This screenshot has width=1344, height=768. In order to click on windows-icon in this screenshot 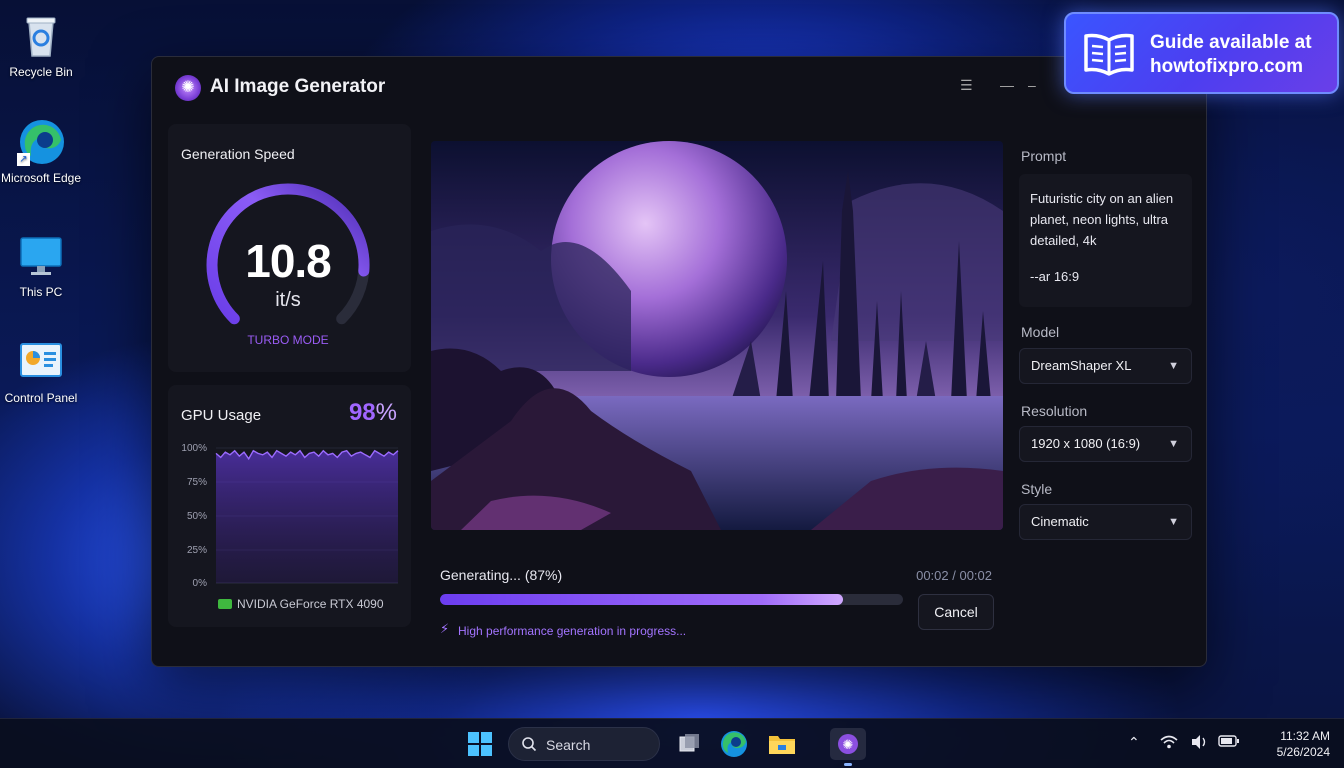, I will do `click(480, 744)`.